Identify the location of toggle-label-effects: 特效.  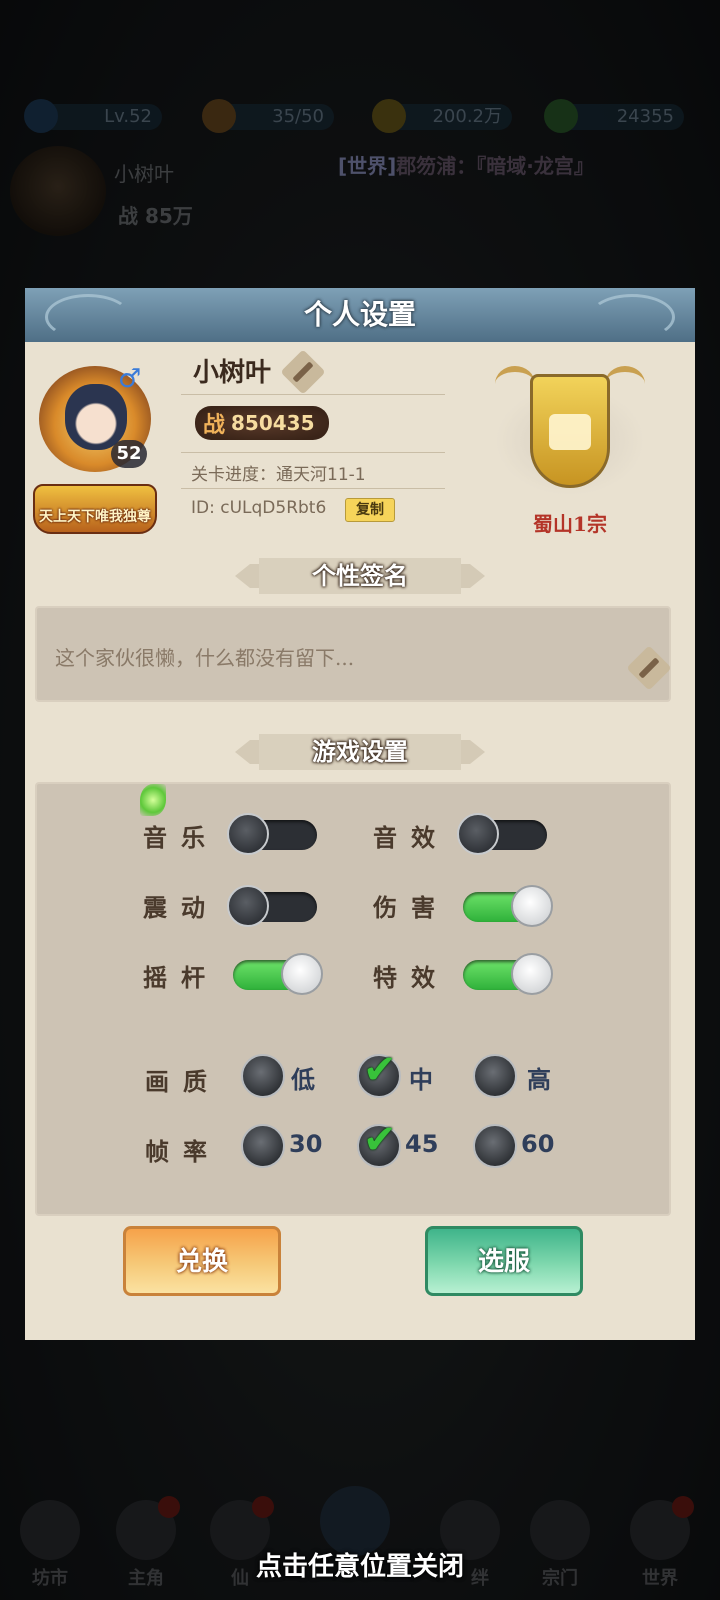
(411, 977).